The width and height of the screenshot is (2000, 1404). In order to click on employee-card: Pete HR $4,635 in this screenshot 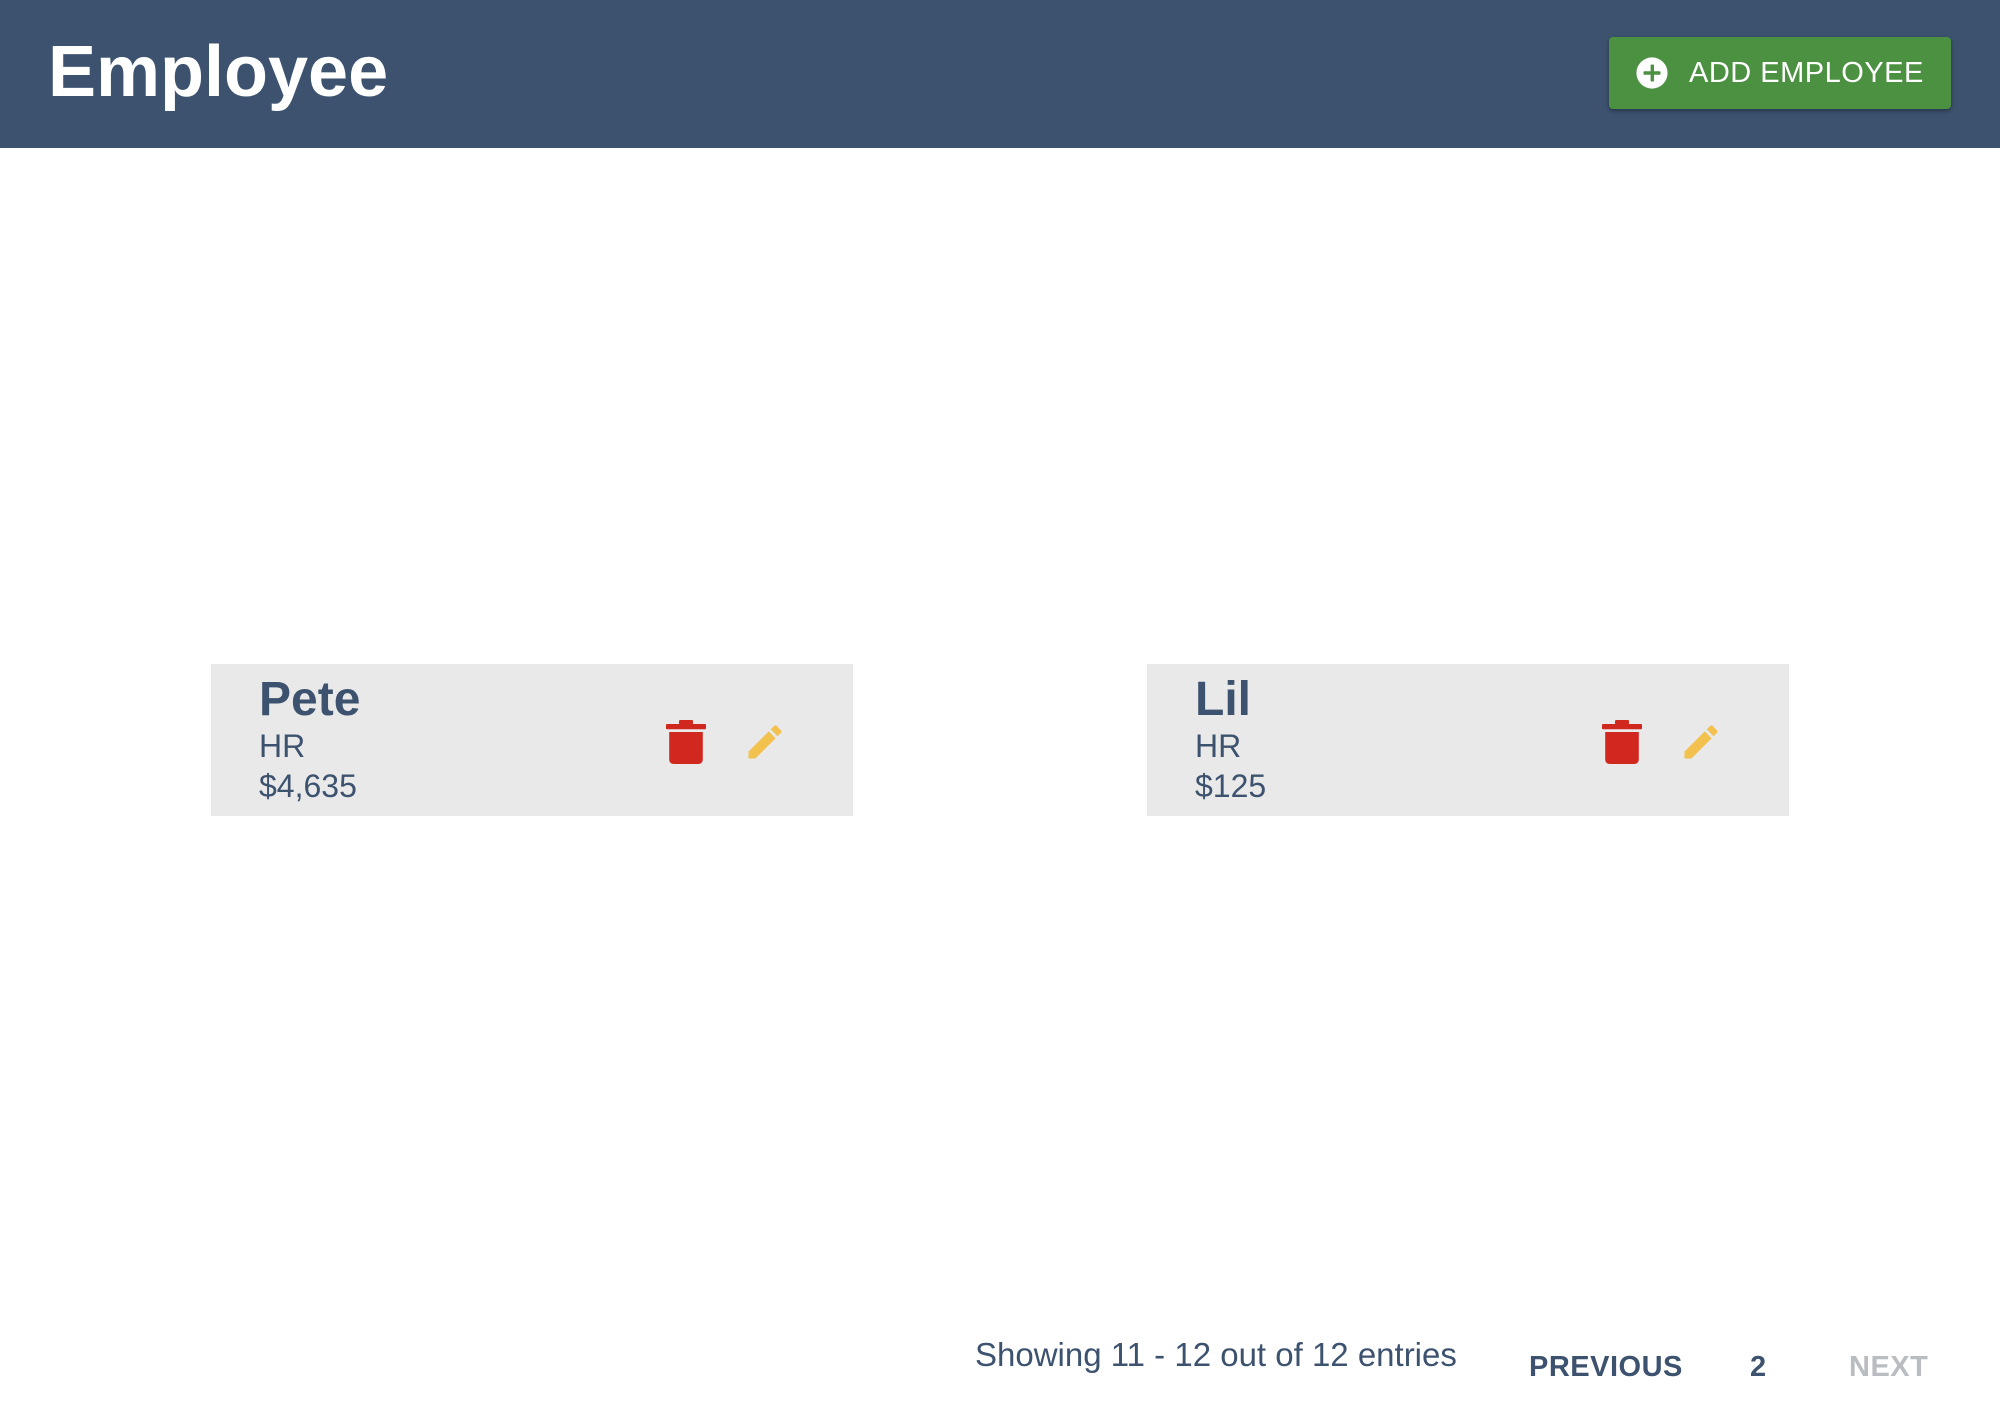, I will do `click(532, 740)`.